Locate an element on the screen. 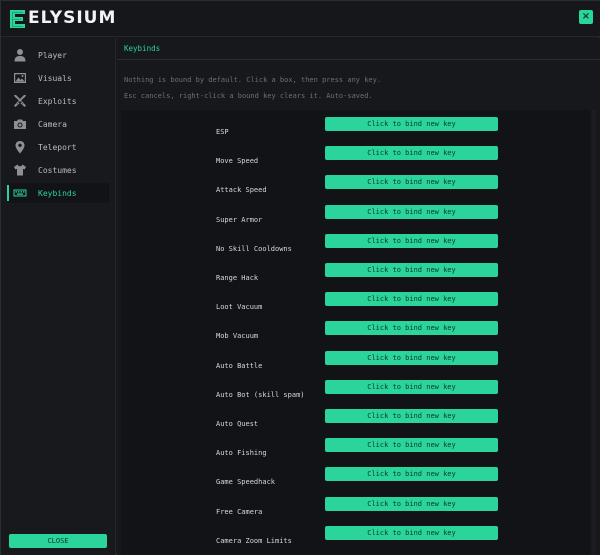  sidebar-item-player: Player is located at coordinates (58, 55).